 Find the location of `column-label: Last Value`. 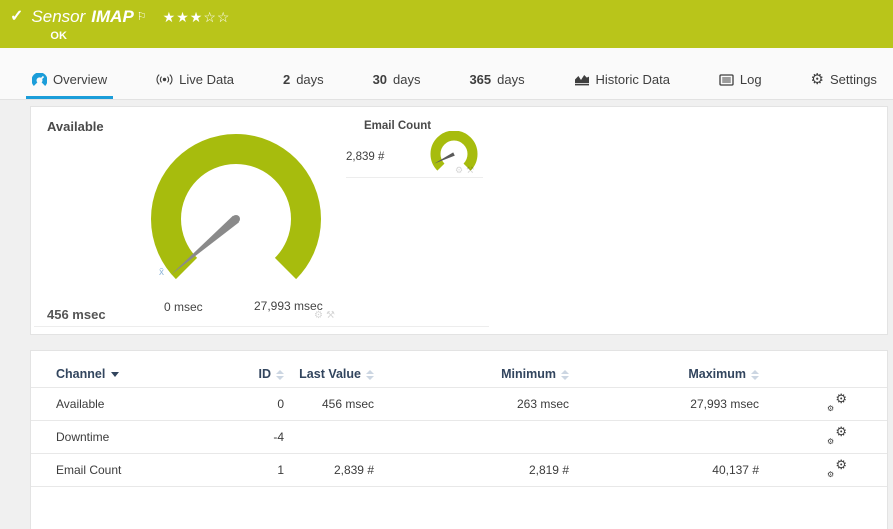

column-label: Last Value is located at coordinates (330, 374).